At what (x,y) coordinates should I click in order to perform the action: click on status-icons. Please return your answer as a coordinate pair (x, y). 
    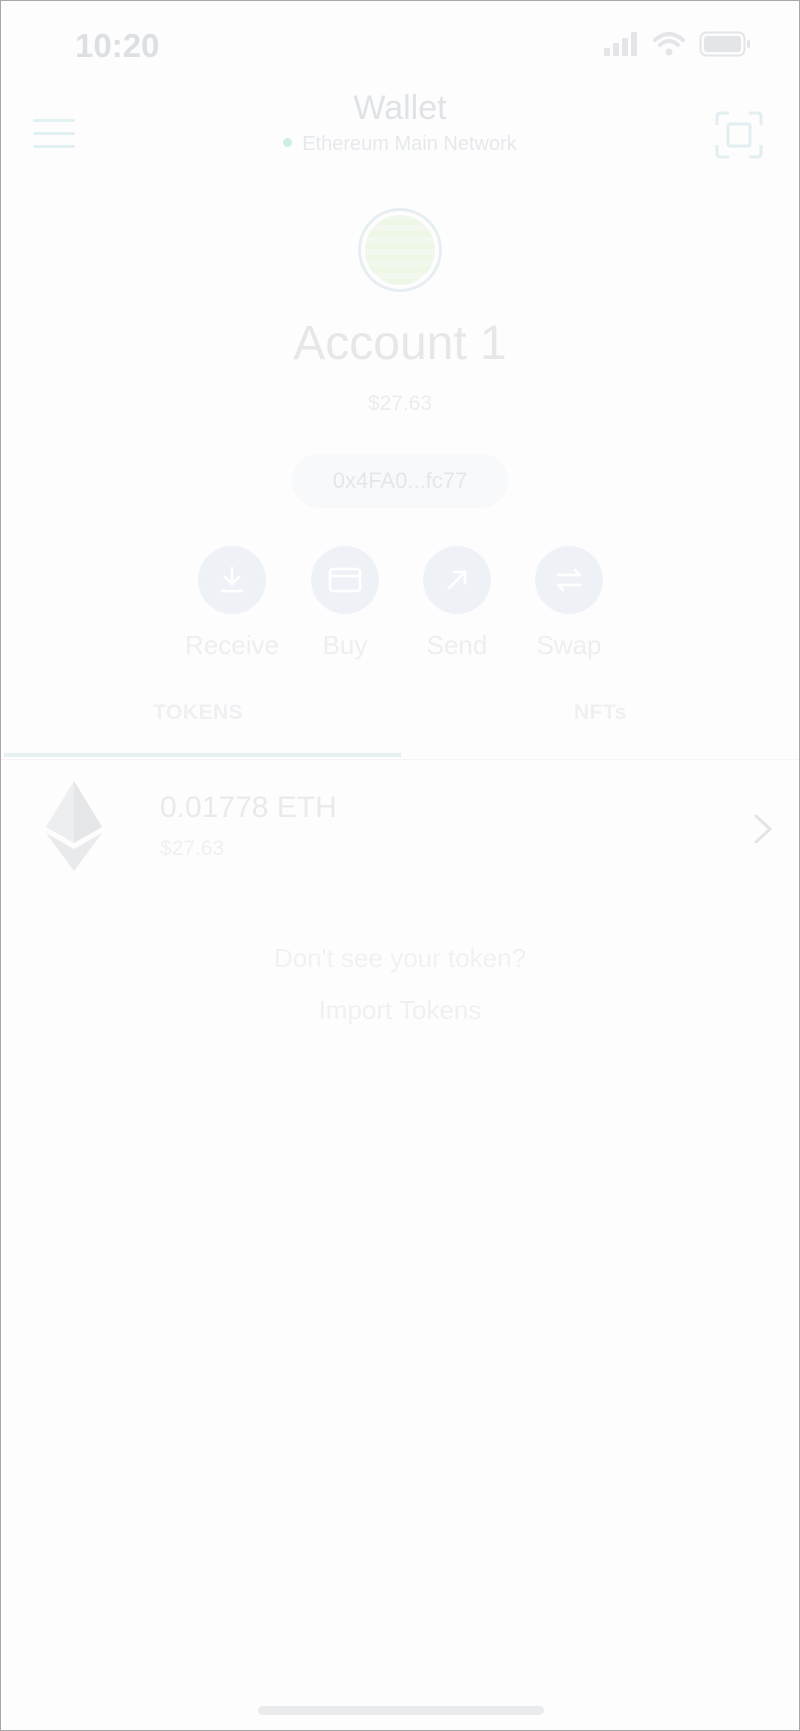
    Looking at the image, I should click on (677, 44).